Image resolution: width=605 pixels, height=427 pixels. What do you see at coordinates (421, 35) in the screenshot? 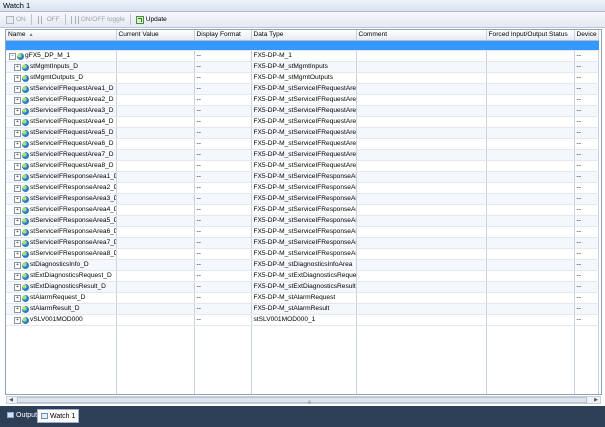
I see `column-header-comment: Comment` at bounding box center [421, 35].